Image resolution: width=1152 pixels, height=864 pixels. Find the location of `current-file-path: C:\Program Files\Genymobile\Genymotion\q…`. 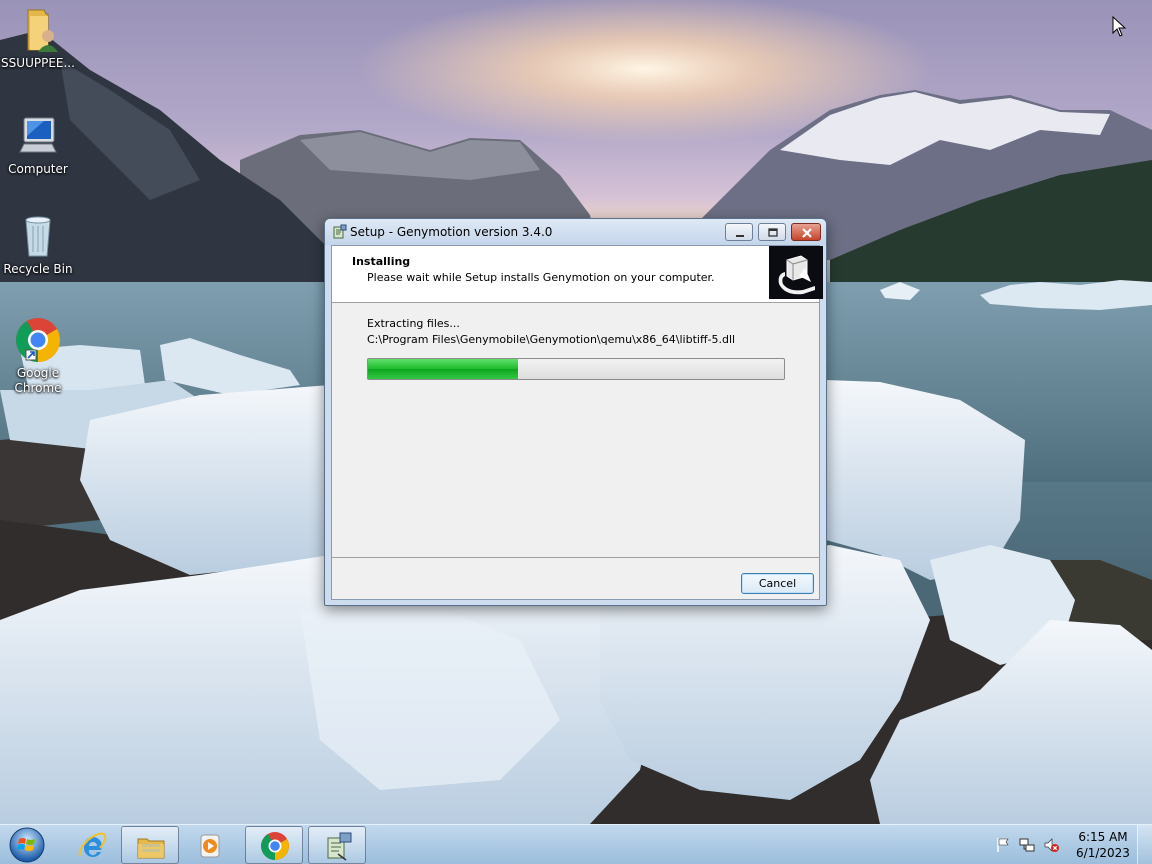

current-file-path: C:\Program Files\Genymobile\Genymotion\q… is located at coordinates (551, 339).